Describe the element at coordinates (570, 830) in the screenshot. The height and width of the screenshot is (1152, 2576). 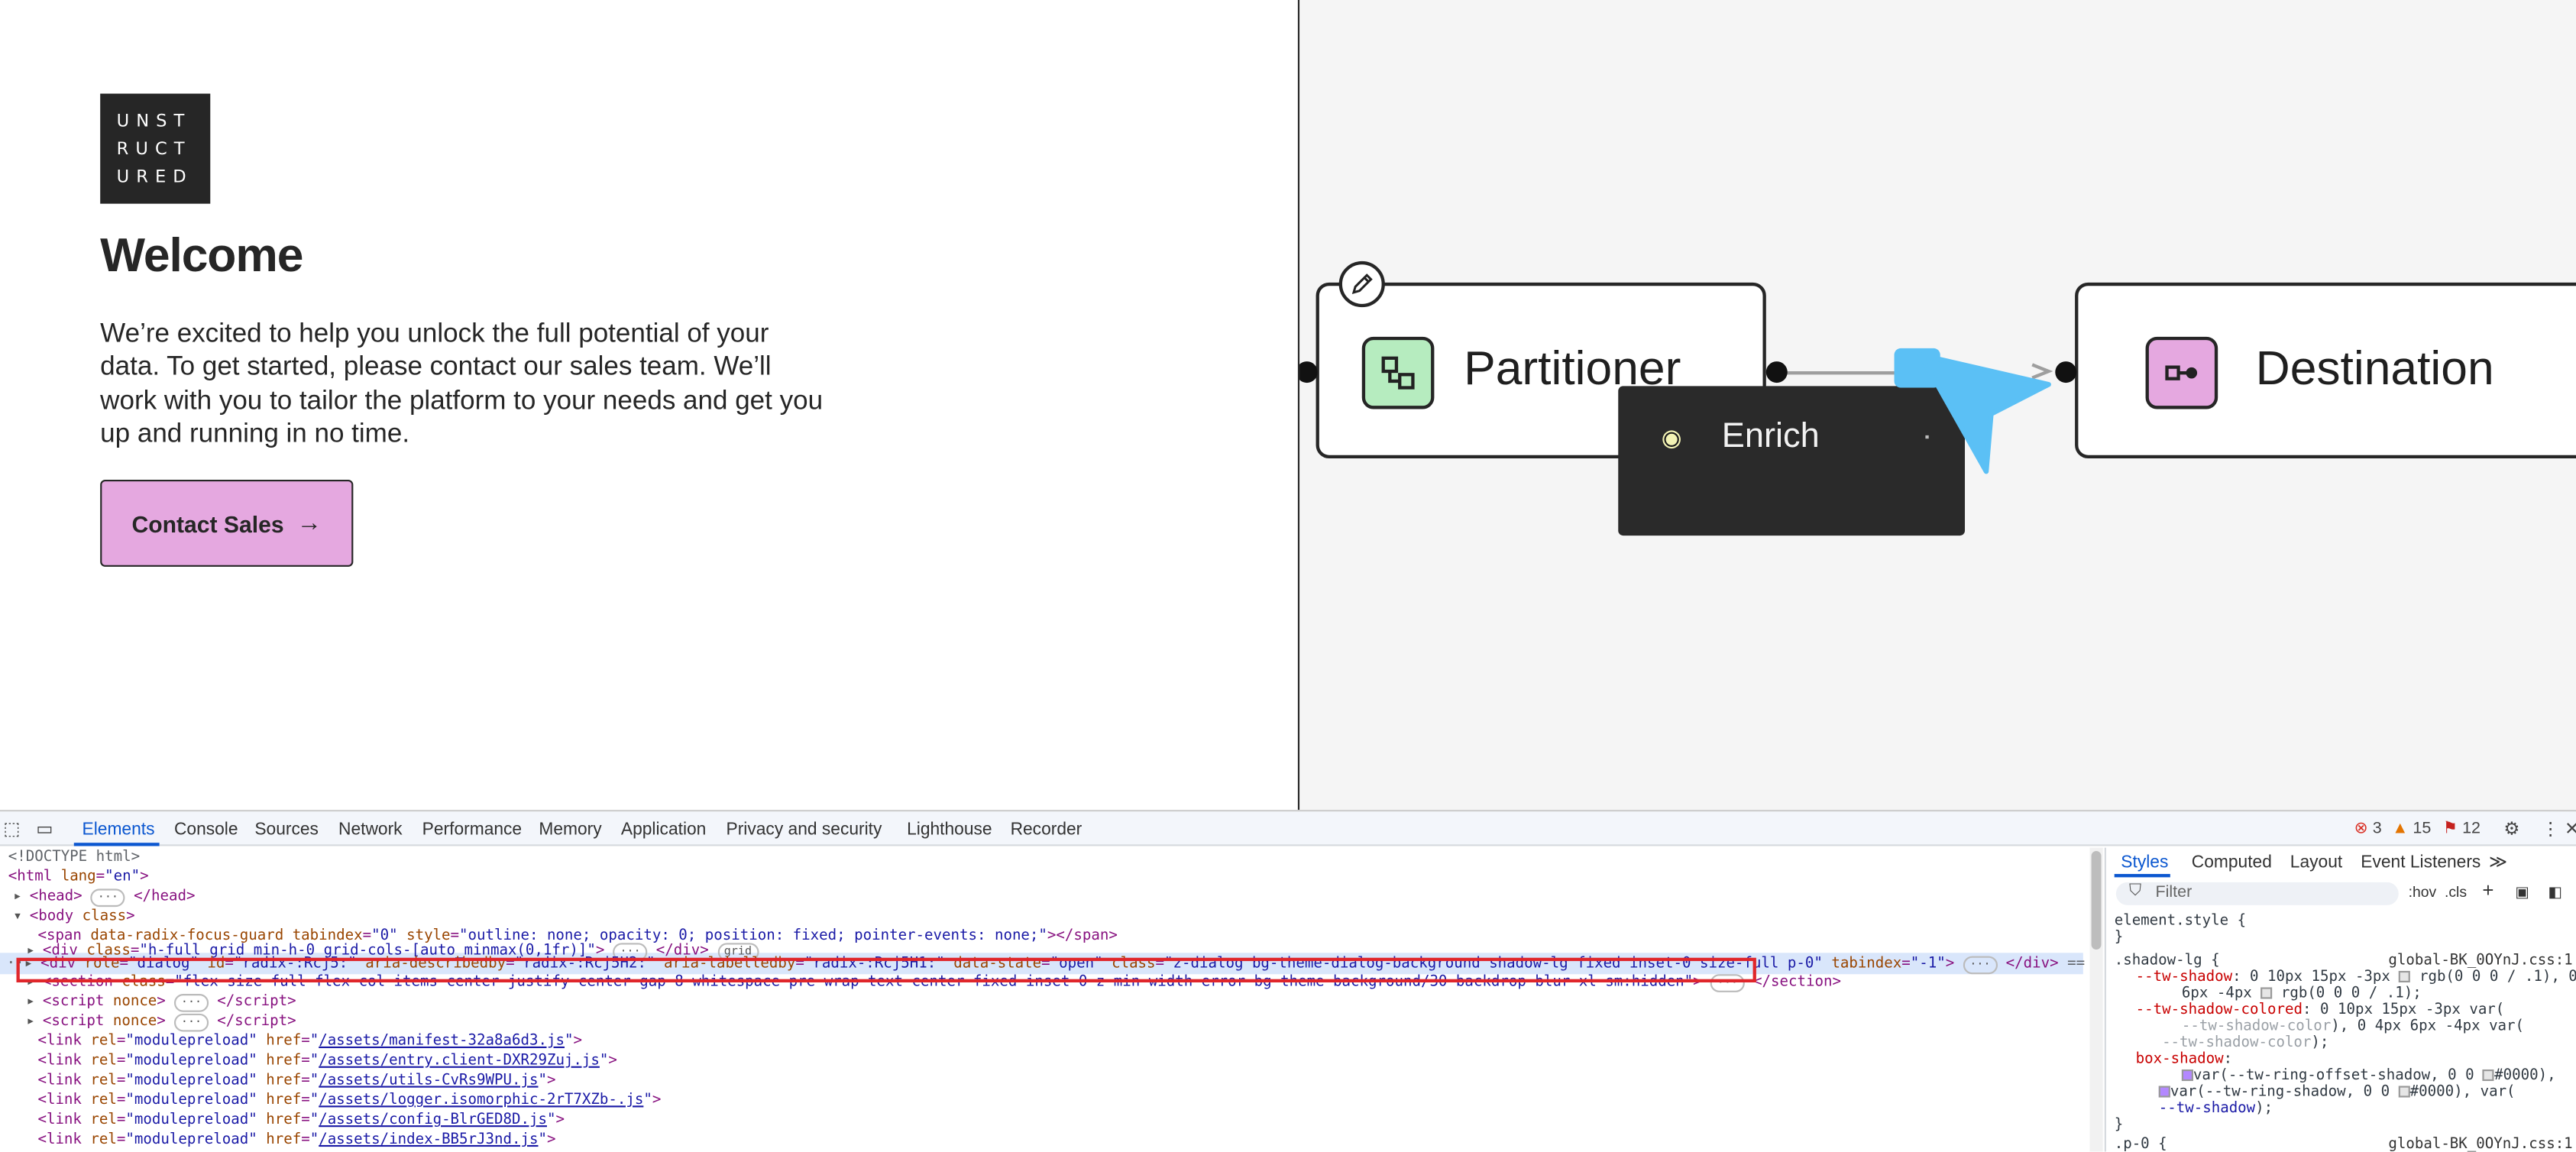
I see `tab-memory: Memory` at that location.